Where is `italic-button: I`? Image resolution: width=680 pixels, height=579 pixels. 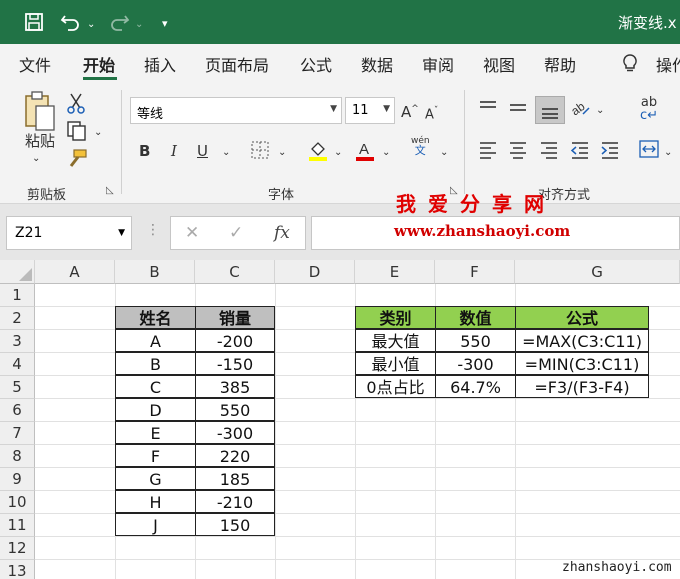 italic-button: I is located at coordinates (174, 151).